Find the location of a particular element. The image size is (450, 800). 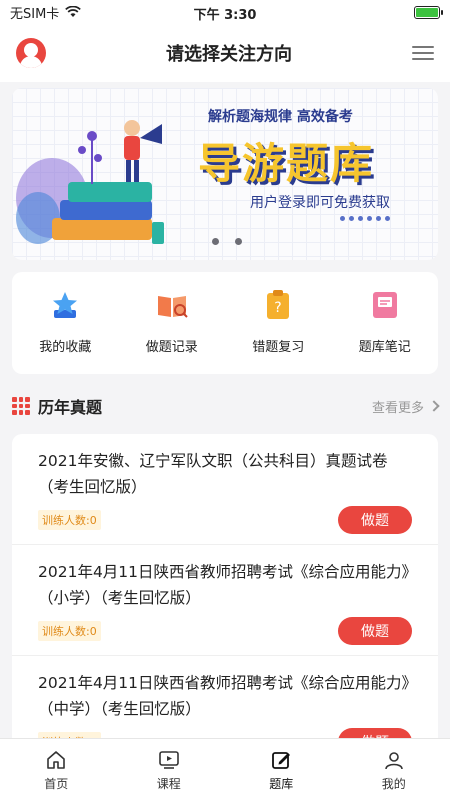

status-left: 无SIM卡 is located at coordinates (46, 12).